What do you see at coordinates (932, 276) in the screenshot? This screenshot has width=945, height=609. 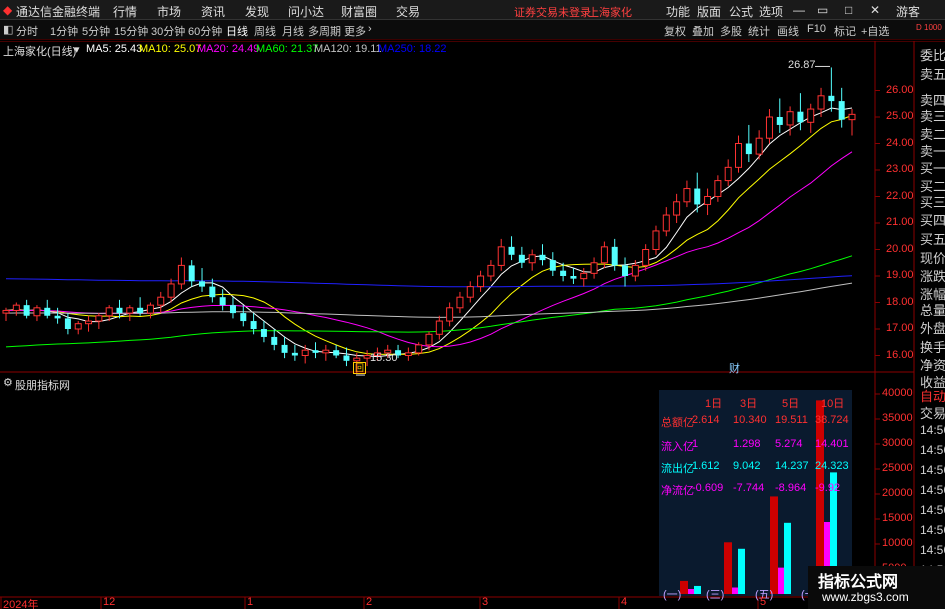 I see `side-panel-item: 涨跌` at bounding box center [932, 276].